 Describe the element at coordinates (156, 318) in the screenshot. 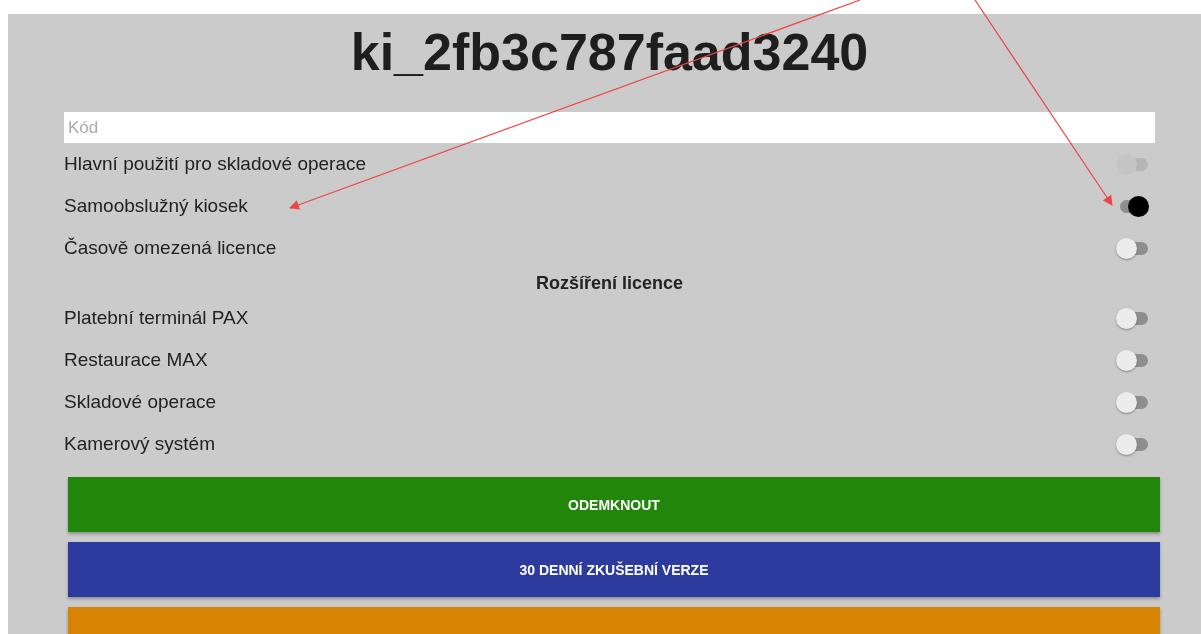

I see `extension-label: Platební terminál PAX` at that location.